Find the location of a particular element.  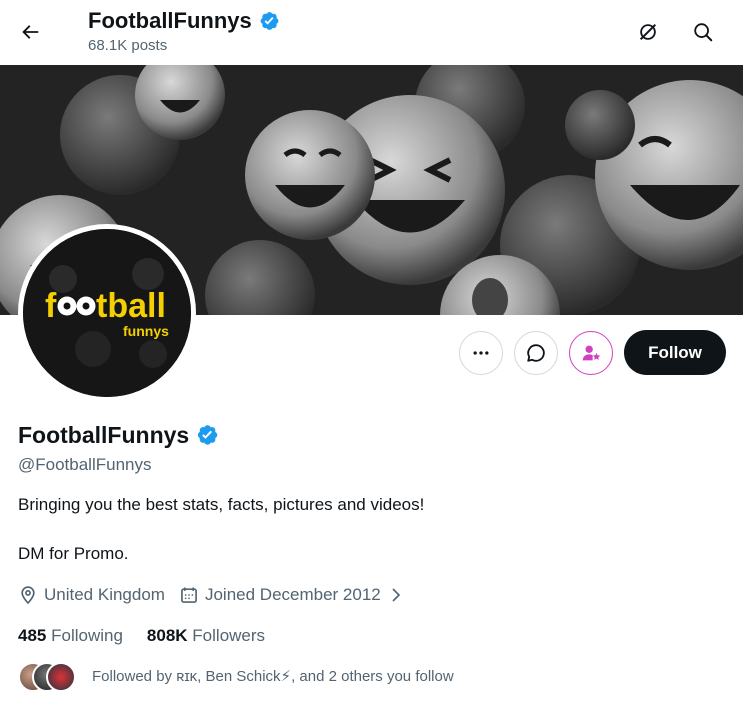

followers-link: 808K Followers is located at coordinates (206, 636).